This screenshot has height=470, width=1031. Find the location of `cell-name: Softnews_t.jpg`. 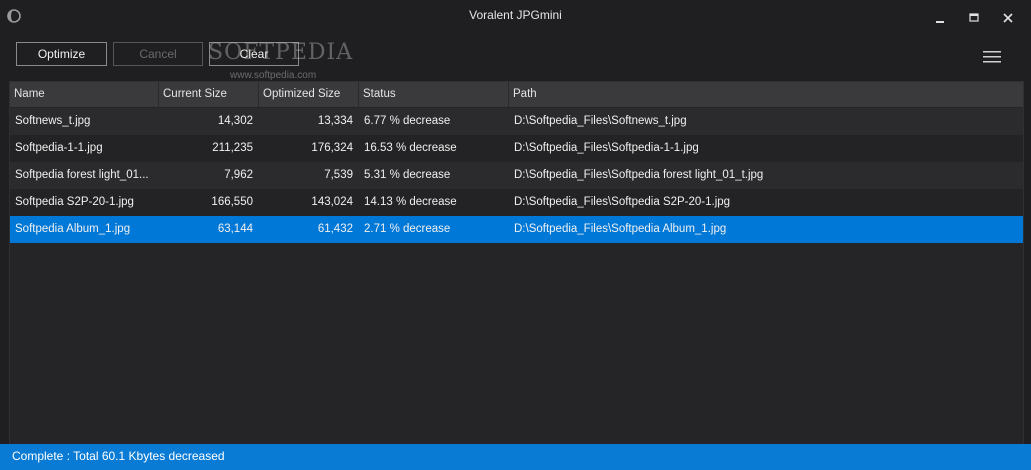

cell-name: Softnews_t.jpg is located at coordinates (53, 121).